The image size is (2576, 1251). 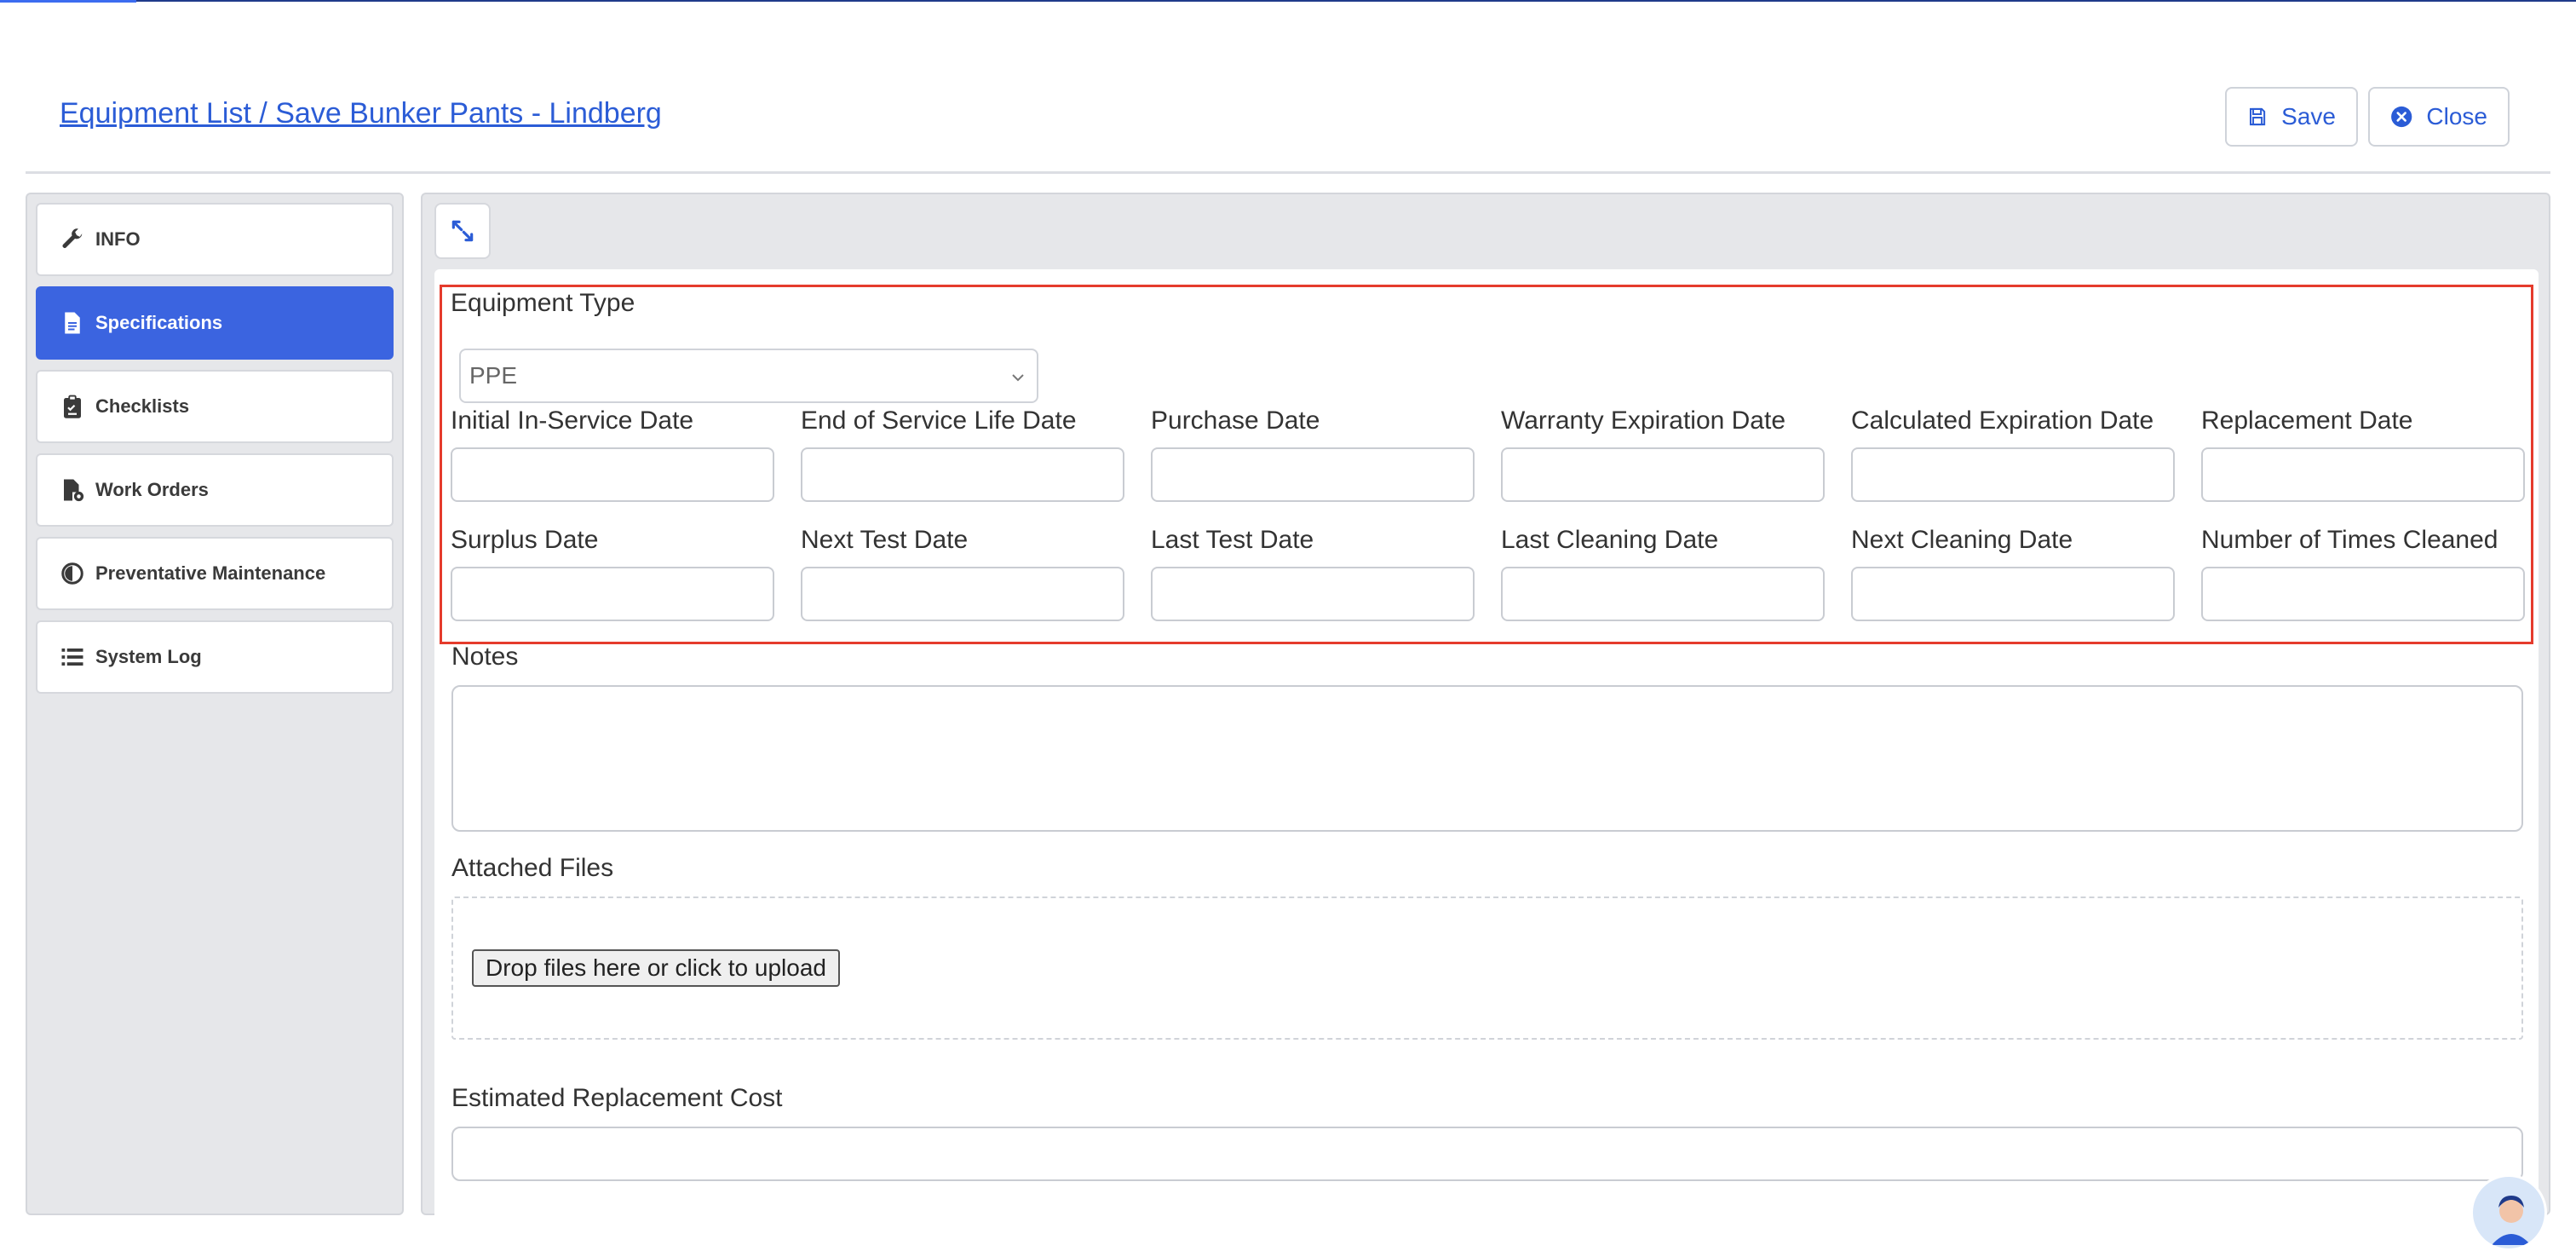 What do you see at coordinates (1663, 475) in the screenshot?
I see `warranty-expiration-date-input` at bounding box center [1663, 475].